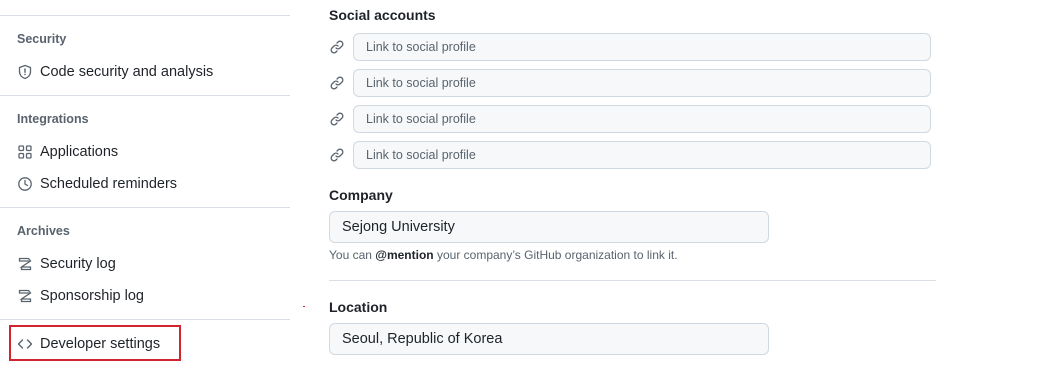  I want to click on sidebar-item-label: Security log, so click(78, 264).